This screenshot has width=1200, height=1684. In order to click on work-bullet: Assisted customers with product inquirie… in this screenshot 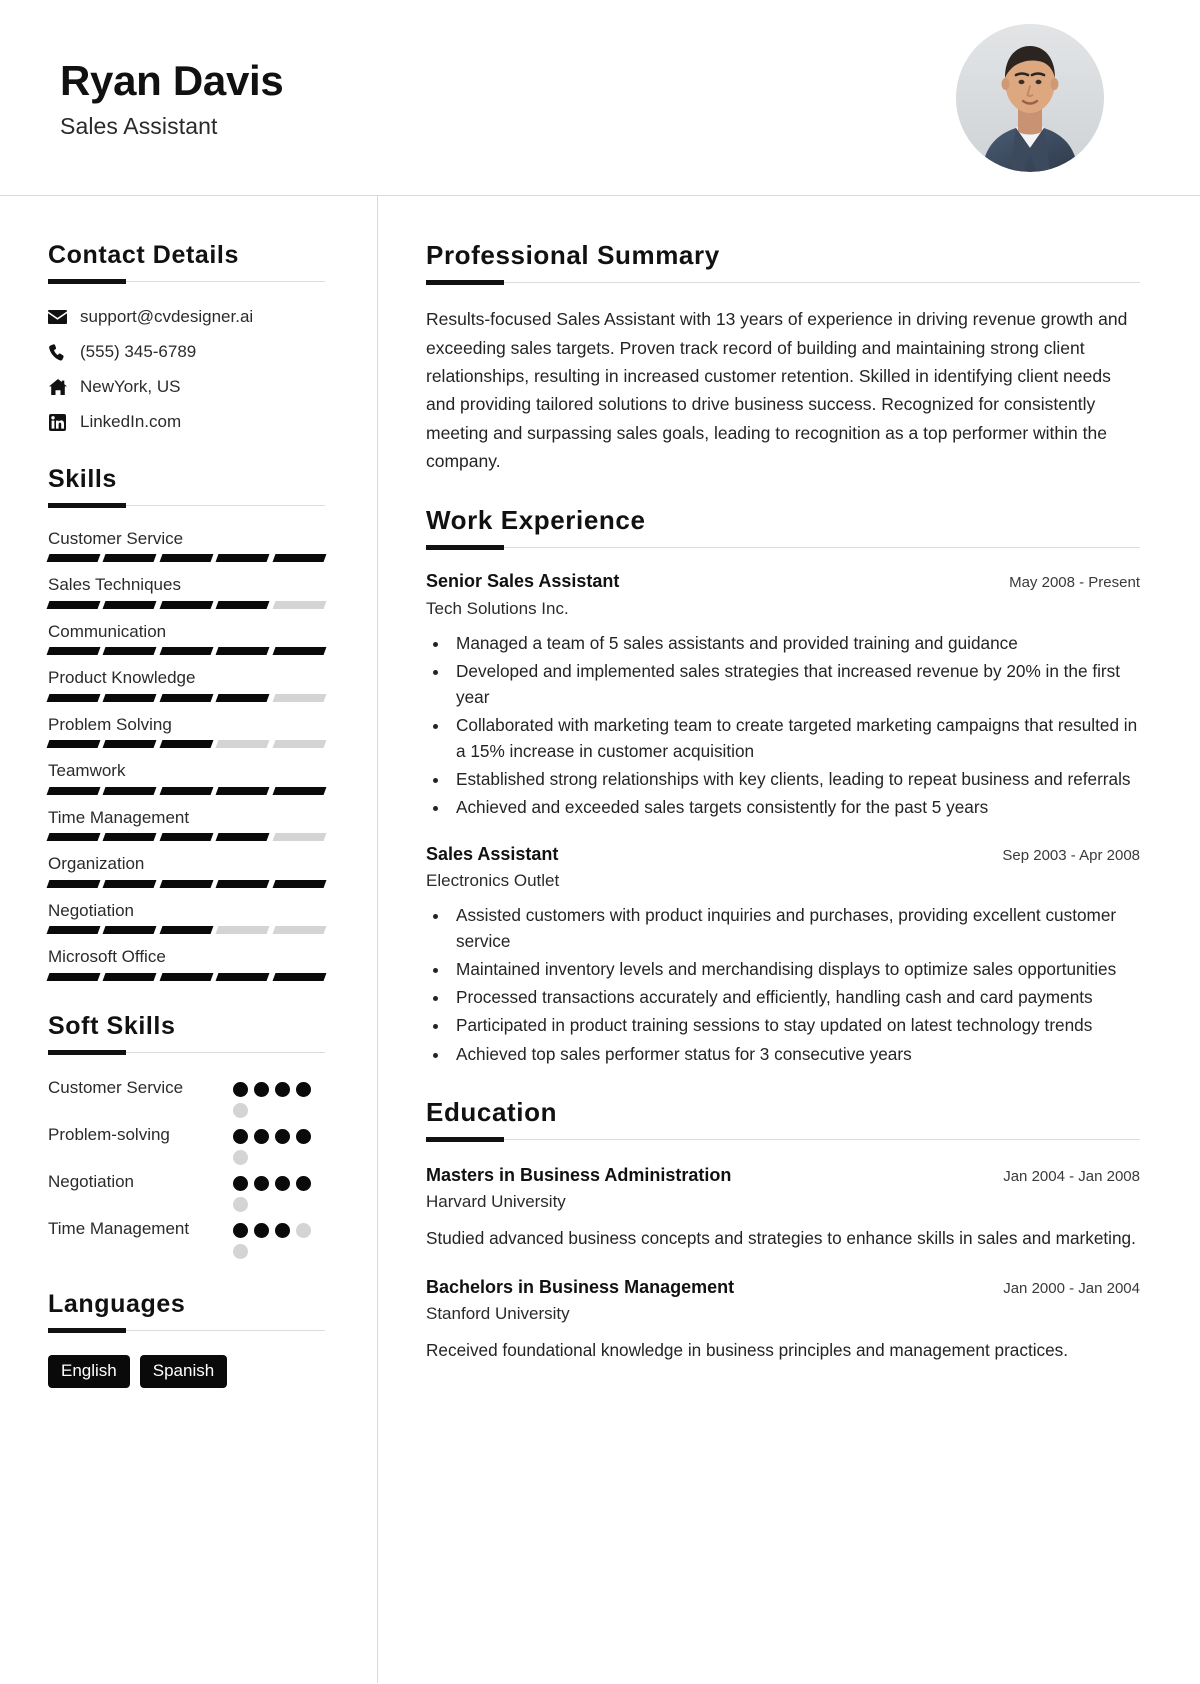, I will do `click(795, 928)`.